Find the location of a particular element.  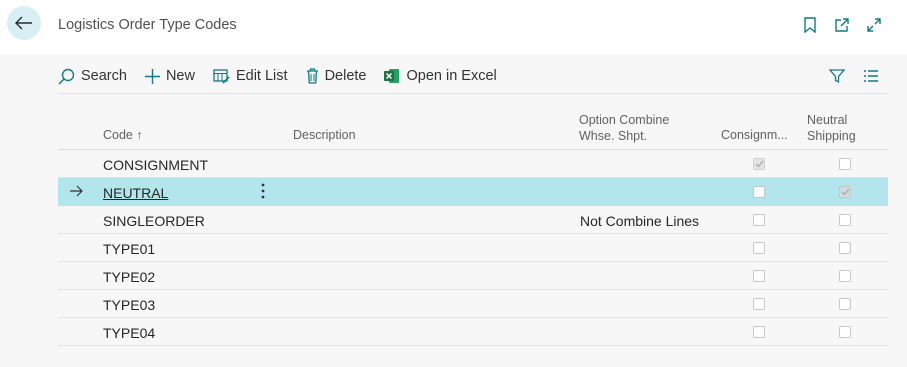

table-row-selected: NEUTRAL is located at coordinates (473, 192).